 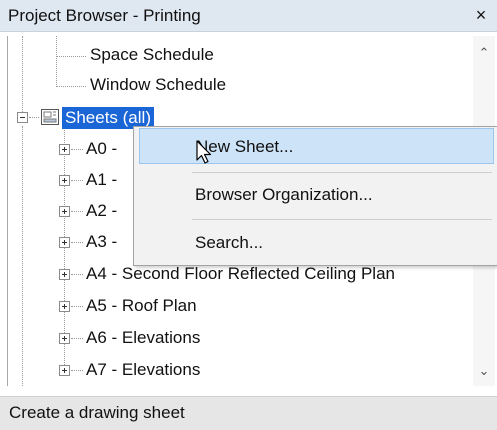 I want to click on tree-item-sheet-a6: A6 - Elevations, so click(x=143, y=338).